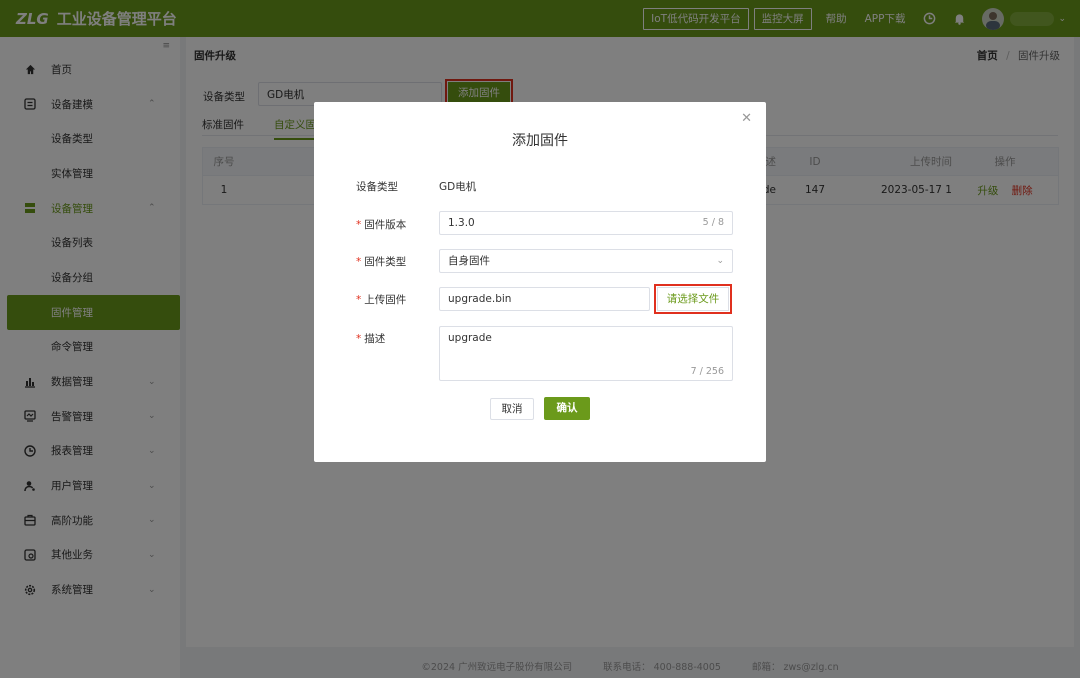 This screenshot has height=678, width=1080. What do you see at coordinates (586, 223) in the screenshot?
I see `firmware-version-input: 1.3.0 5 / 8` at bounding box center [586, 223].